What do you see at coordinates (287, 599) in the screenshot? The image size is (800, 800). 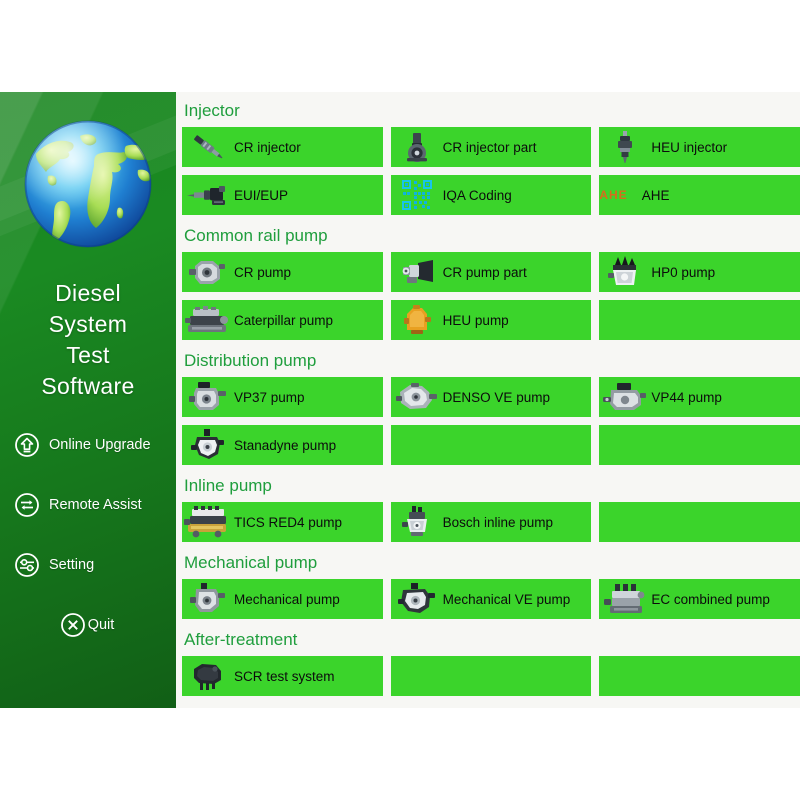 I see `tile-label: Mechanical pump` at bounding box center [287, 599].